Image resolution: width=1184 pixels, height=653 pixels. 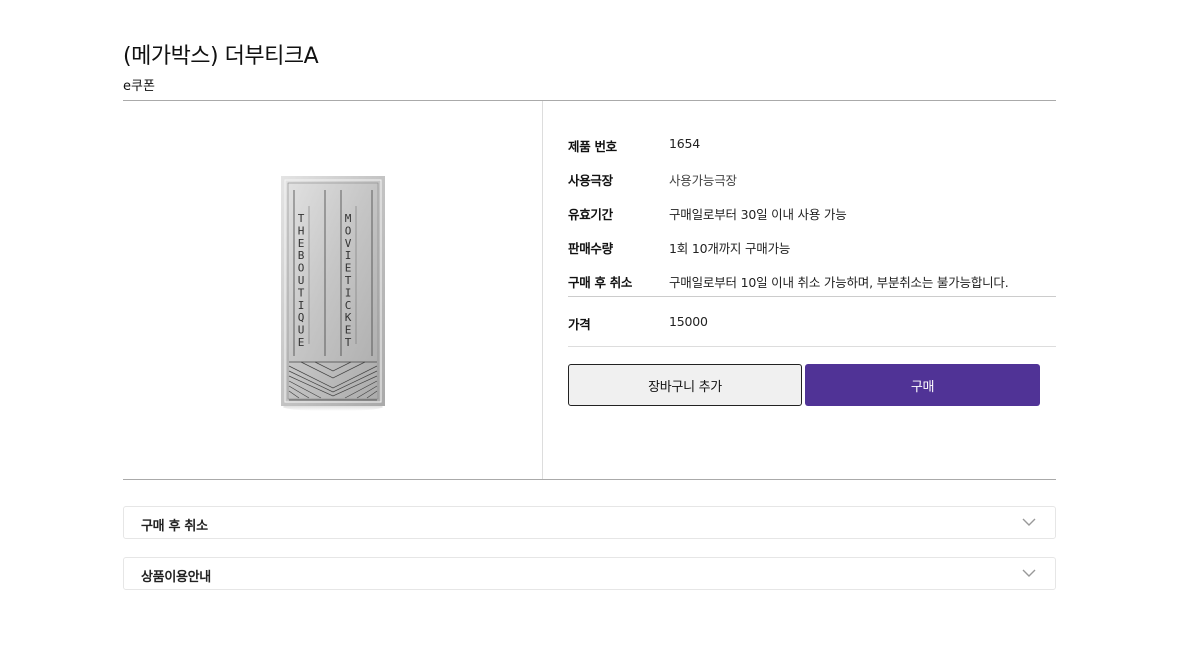 What do you see at coordinates (176, 577) in the screenshot?
I see `accordion-label: 상품이용안내` at bounding box center [176, 577].